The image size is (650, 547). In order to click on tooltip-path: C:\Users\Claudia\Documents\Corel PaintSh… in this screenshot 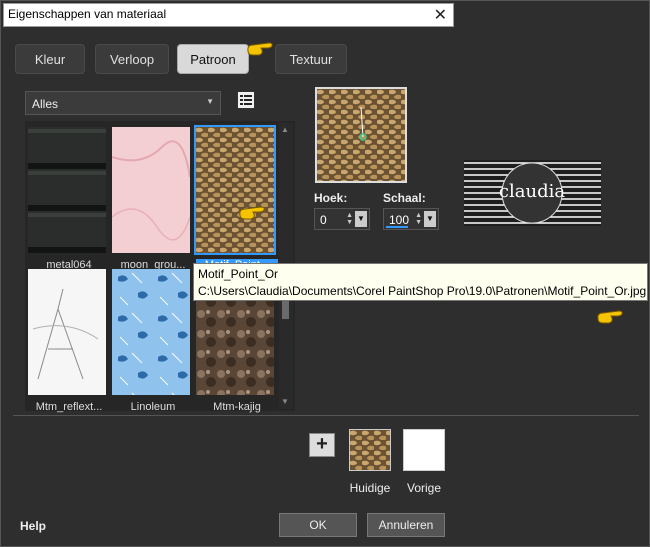, I will do `click(422, 291)`.